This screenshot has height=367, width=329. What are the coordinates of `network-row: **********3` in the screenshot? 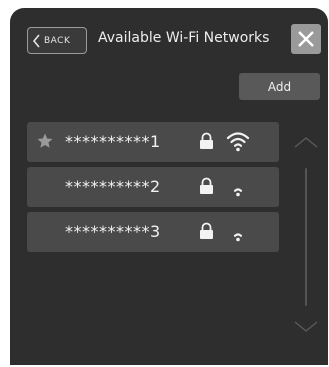 It's located at (153, 232).